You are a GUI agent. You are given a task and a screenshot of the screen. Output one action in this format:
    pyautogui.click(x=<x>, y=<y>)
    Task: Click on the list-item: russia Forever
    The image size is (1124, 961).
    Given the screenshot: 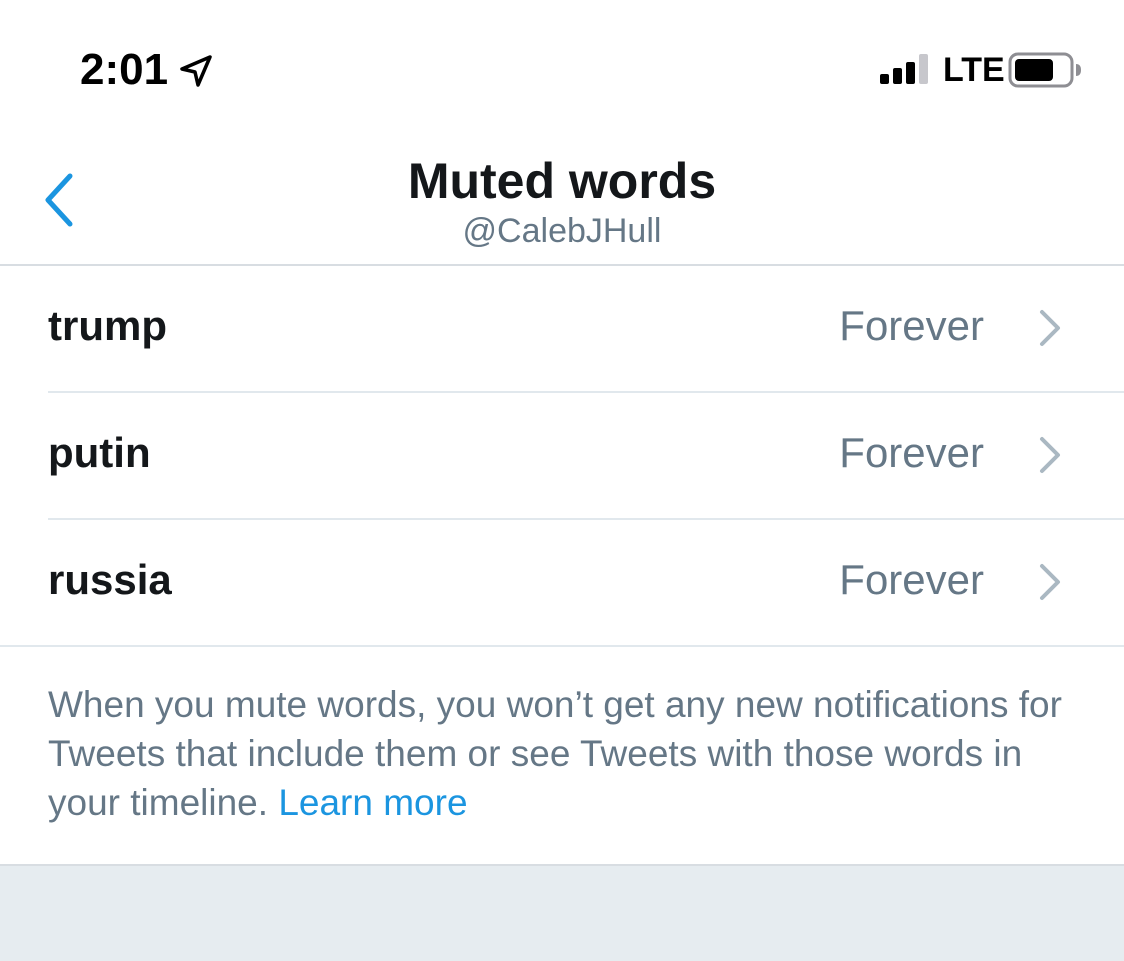 What is the action you would take?
    pyautogui.click(x=562, y=583)
    